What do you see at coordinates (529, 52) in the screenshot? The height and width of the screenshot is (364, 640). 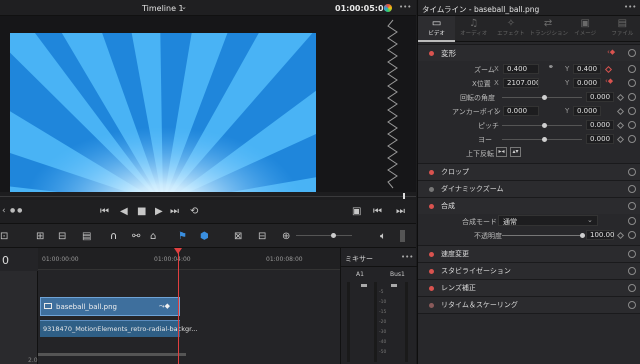 I see `section-transform: 変形 ‹◆` at bounding box center [529, 52].